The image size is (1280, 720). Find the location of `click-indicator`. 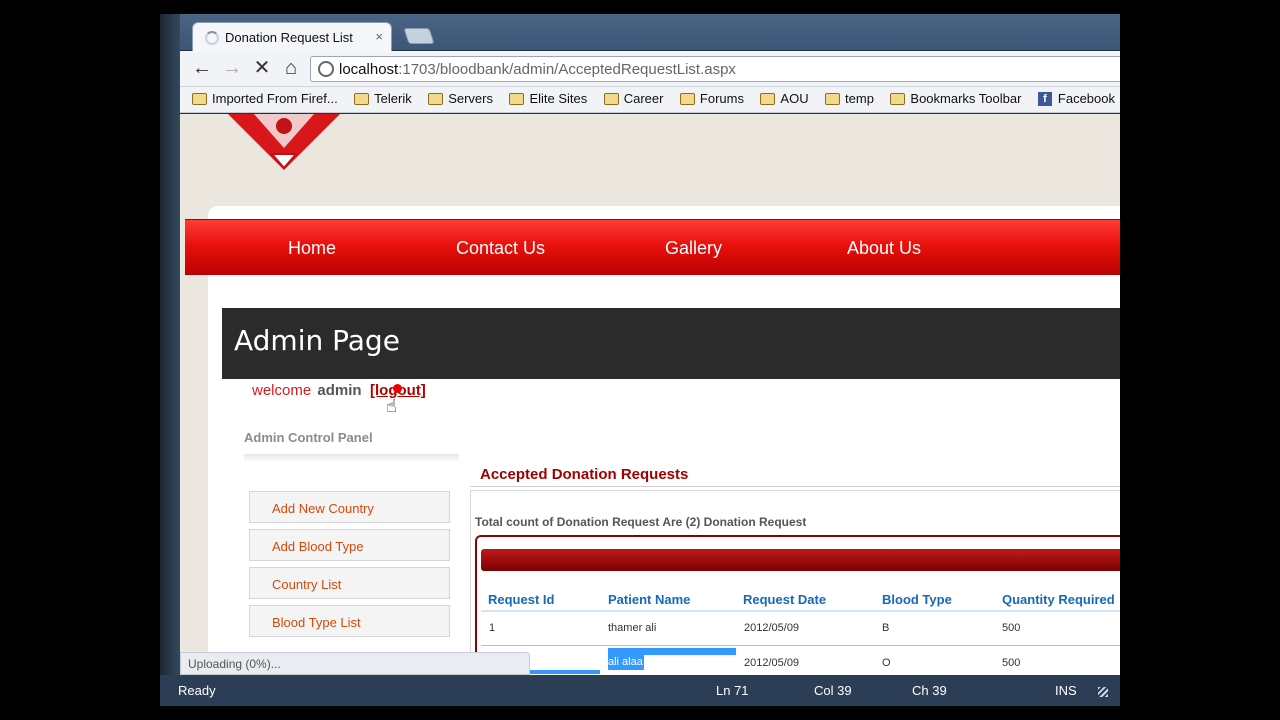

click-indicator is located at coordinates (397, 388).